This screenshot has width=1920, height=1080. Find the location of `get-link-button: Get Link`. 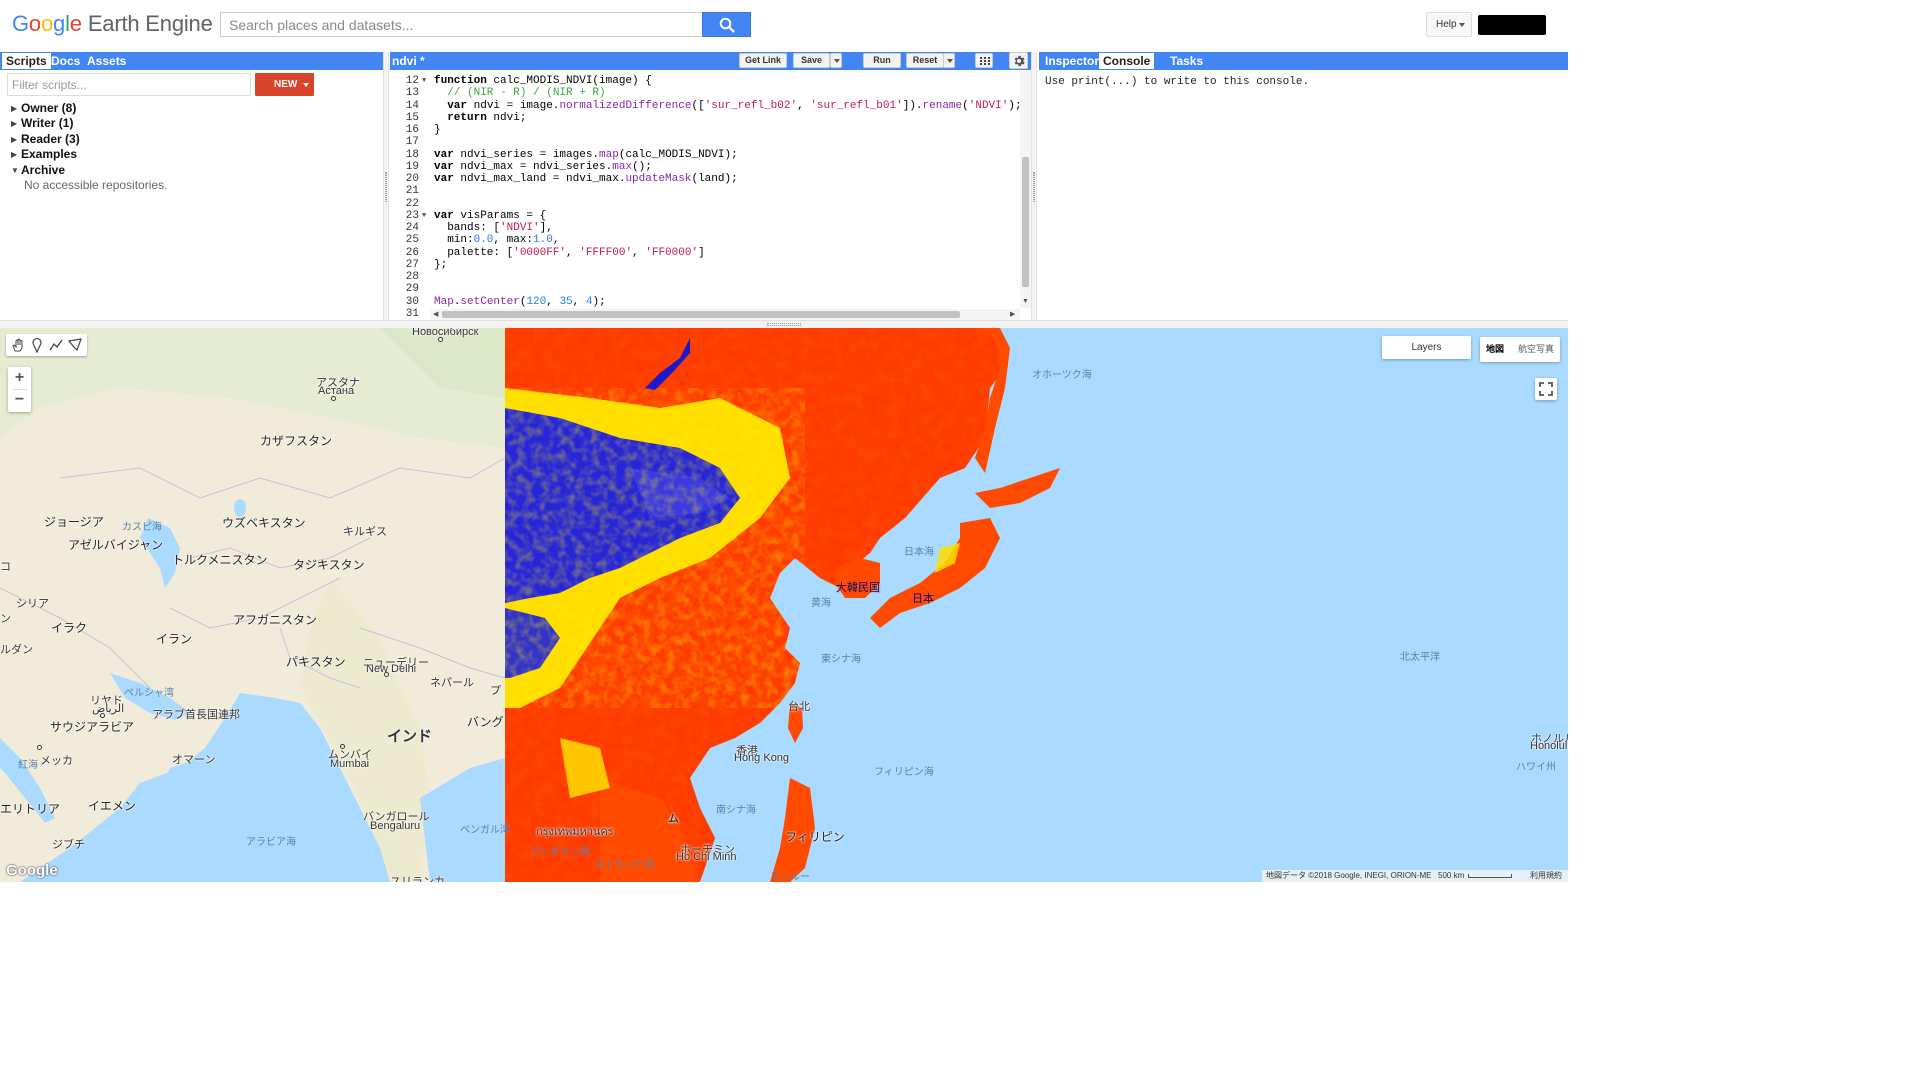

get-link-button: Get Link is located at coordinates (763, 60).